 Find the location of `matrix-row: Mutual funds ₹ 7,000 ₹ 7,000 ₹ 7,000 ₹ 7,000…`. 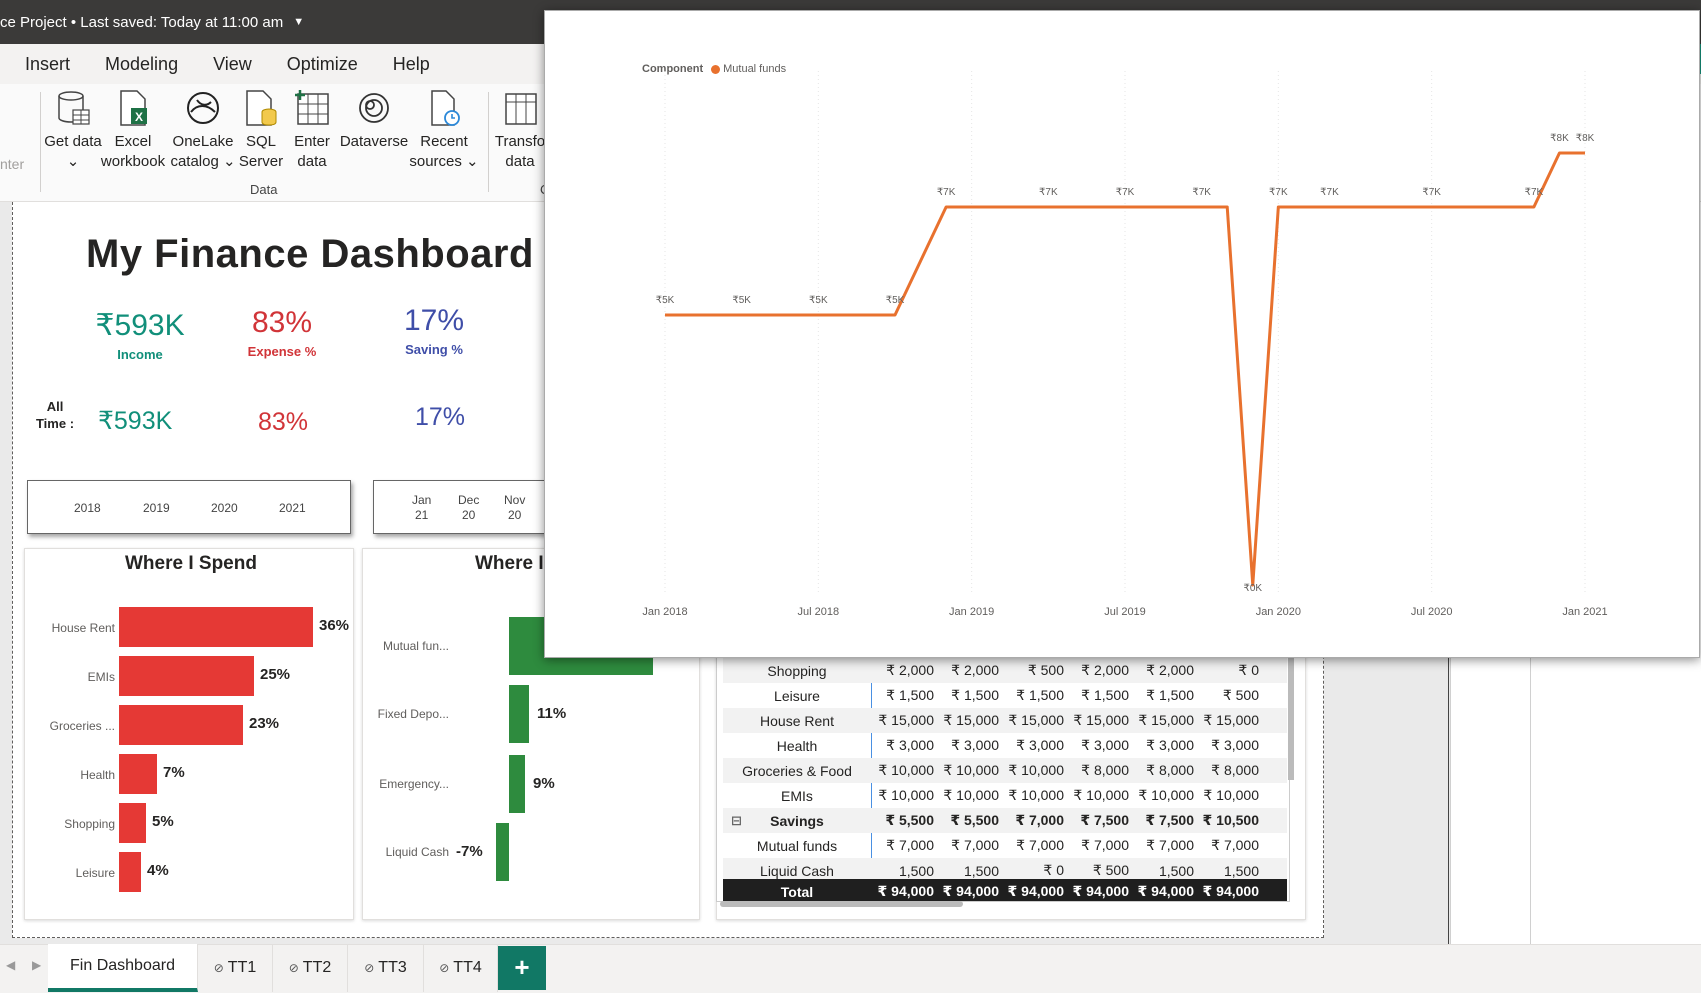

matrix-row: Mutual funds ₹ 7,000 ₹ 7,000 ₹ 7,000 ₹ 7,000… is located at coordinates (1005, 845).